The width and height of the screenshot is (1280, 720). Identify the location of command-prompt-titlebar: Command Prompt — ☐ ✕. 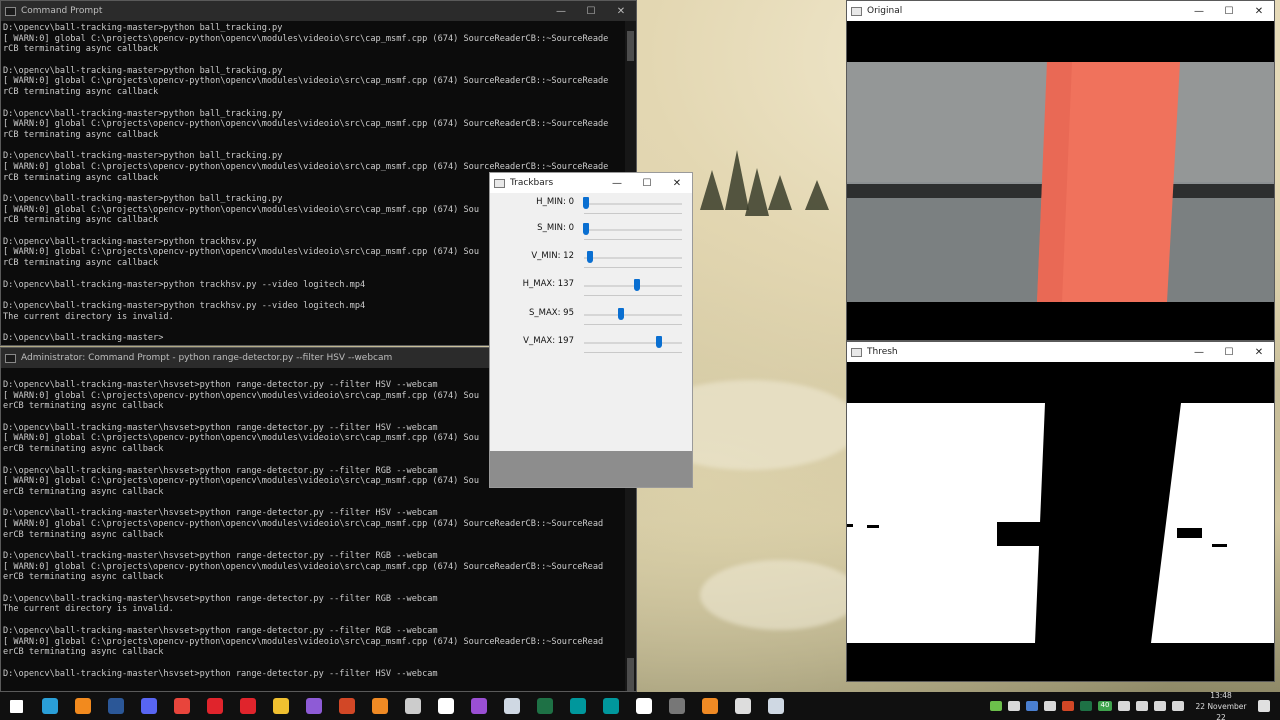
(318, 11).